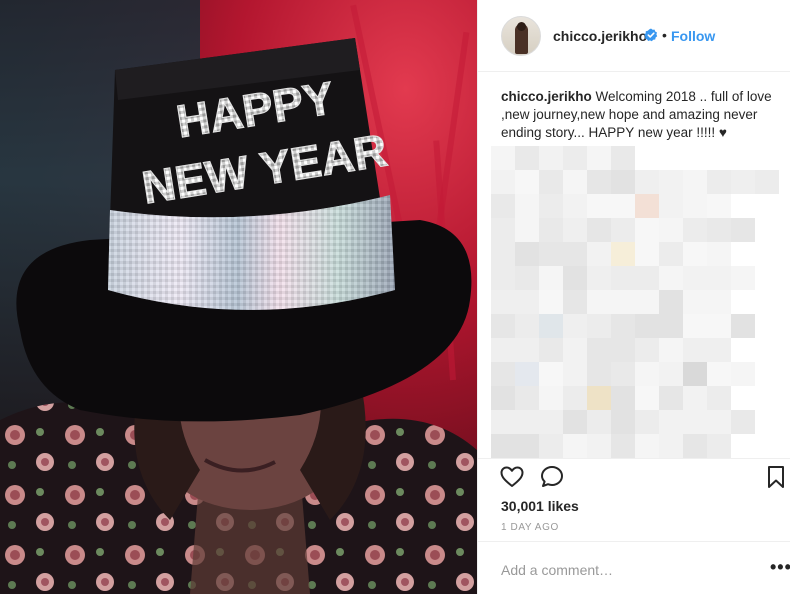 The width and height of the screenshot is (790, 594). I want to click on likes-count: 30,001 likes, so click(540, 506).